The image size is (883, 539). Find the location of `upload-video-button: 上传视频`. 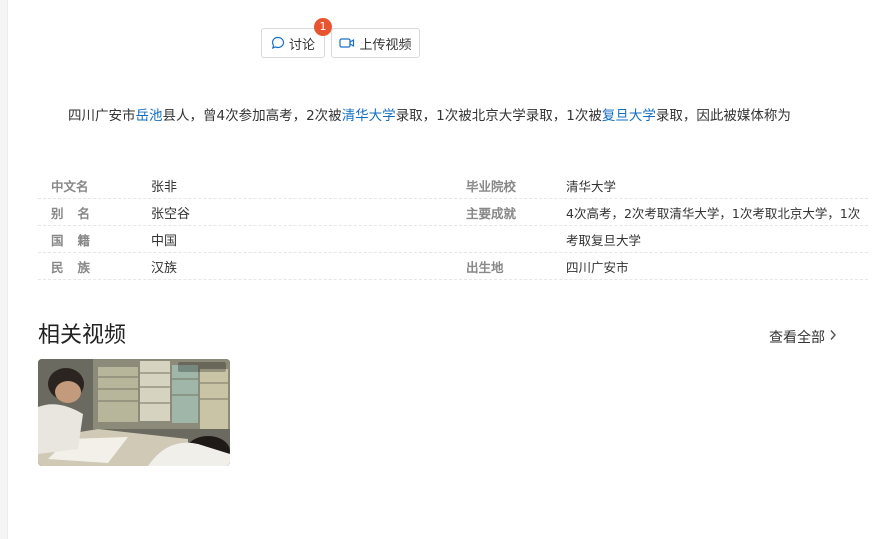

upload-video-button: 上传视频 is located at coordinates (375, 43).